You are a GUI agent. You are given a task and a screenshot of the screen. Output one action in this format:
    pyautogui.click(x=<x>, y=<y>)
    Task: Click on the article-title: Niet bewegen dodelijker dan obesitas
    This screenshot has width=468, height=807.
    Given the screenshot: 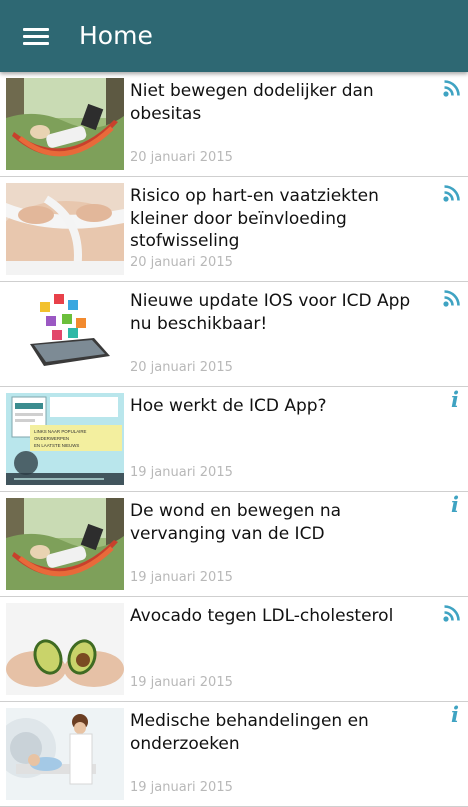 What is the action you would take?
    pyautogui.click(x=252, y=102)
    